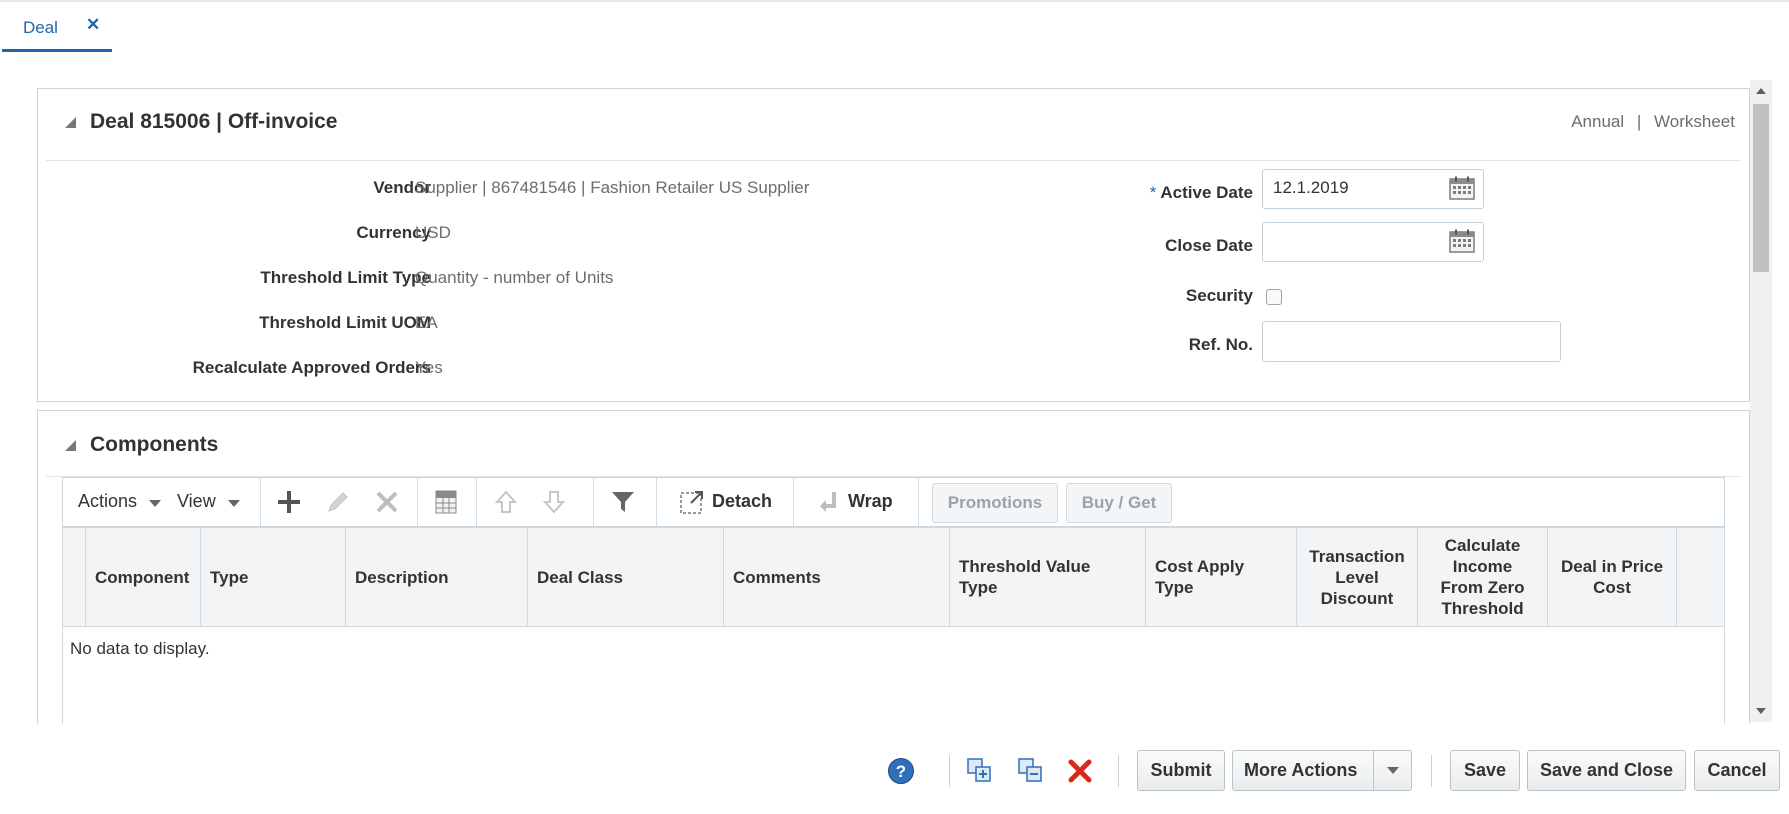 The height and width of the screenshot is (814, 1789). What do you see at coordinates (74, 577) in the screenshot?
I see `row-selector-header` at bounding box center [74, 577].